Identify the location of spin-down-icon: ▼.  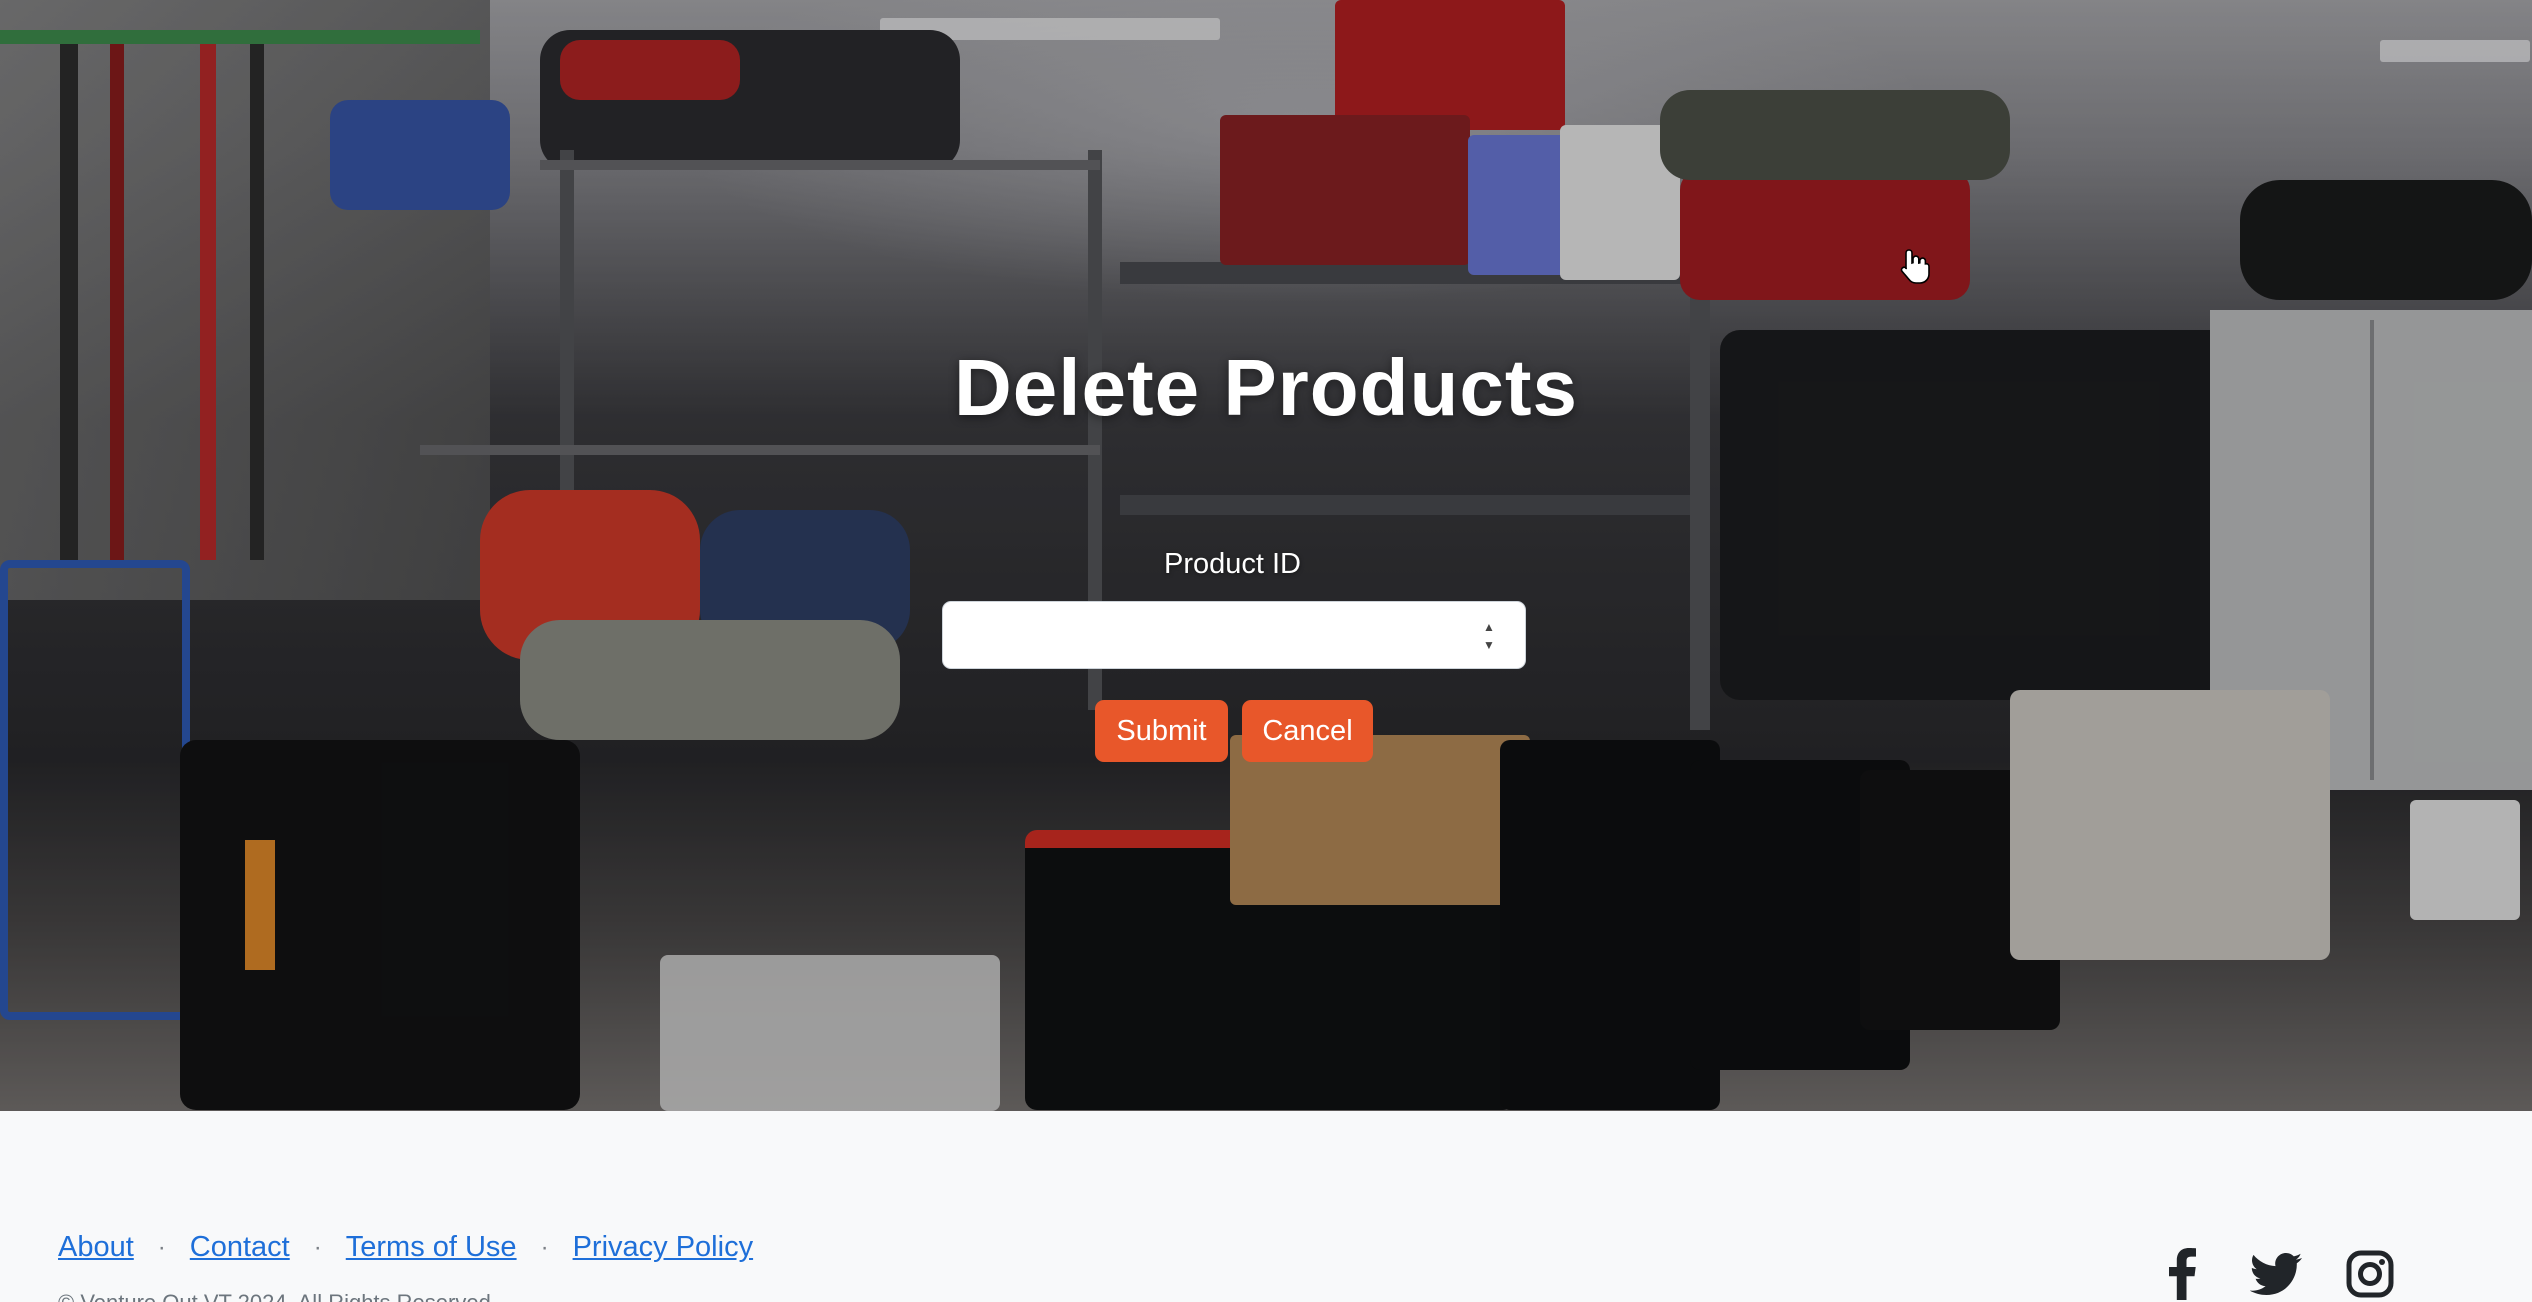
(1489, 645).